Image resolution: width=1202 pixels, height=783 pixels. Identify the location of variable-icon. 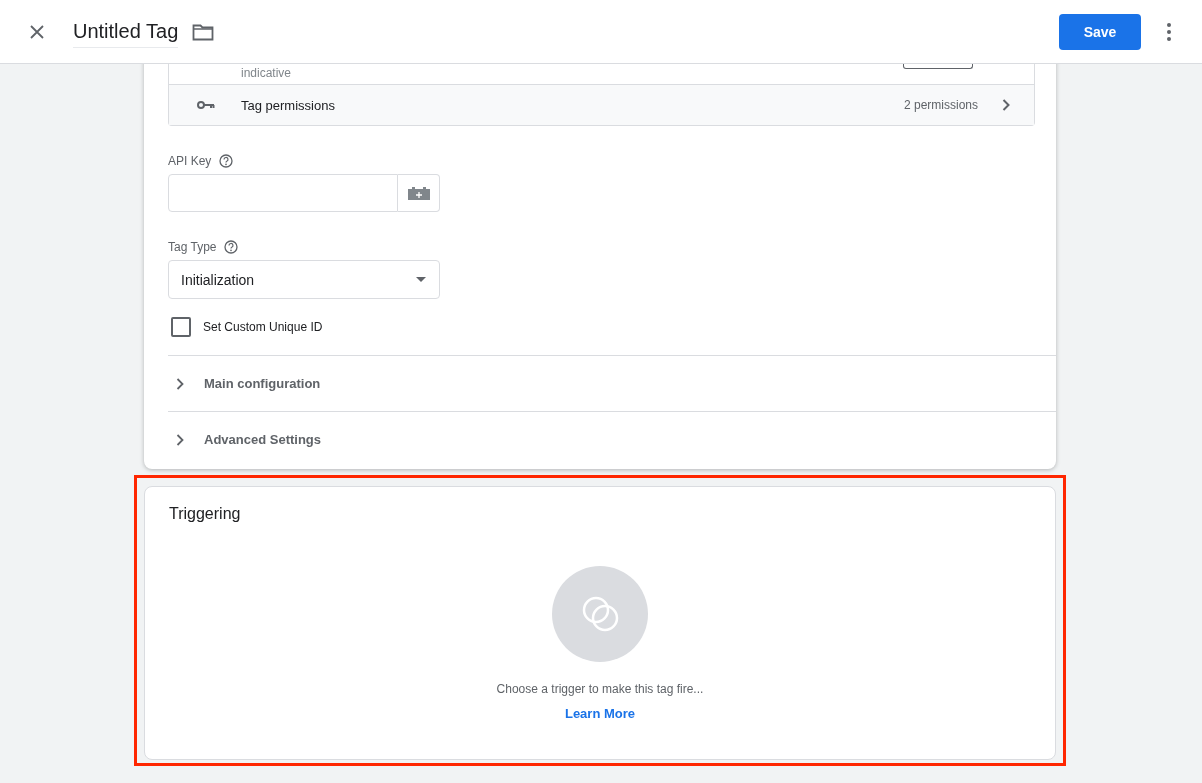
(418, 193).